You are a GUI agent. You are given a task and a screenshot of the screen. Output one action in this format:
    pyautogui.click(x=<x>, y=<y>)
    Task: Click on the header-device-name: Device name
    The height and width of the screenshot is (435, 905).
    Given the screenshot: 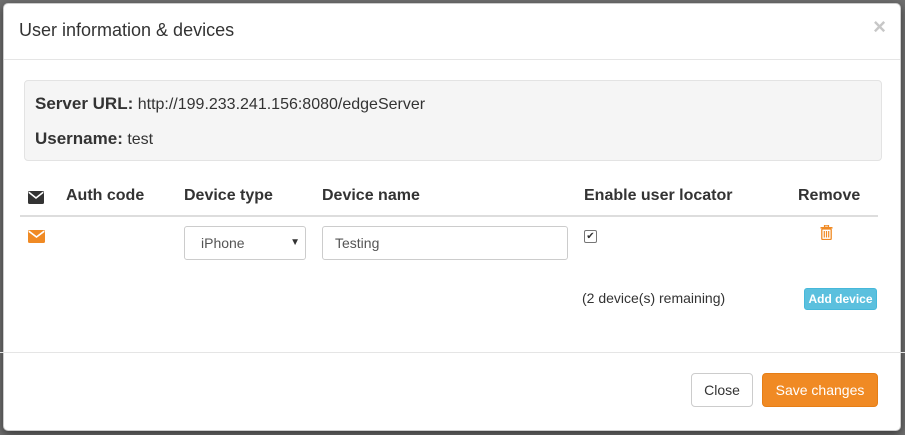 What is the action you would take?
    pyautogui.click(x=371, y=195)
    